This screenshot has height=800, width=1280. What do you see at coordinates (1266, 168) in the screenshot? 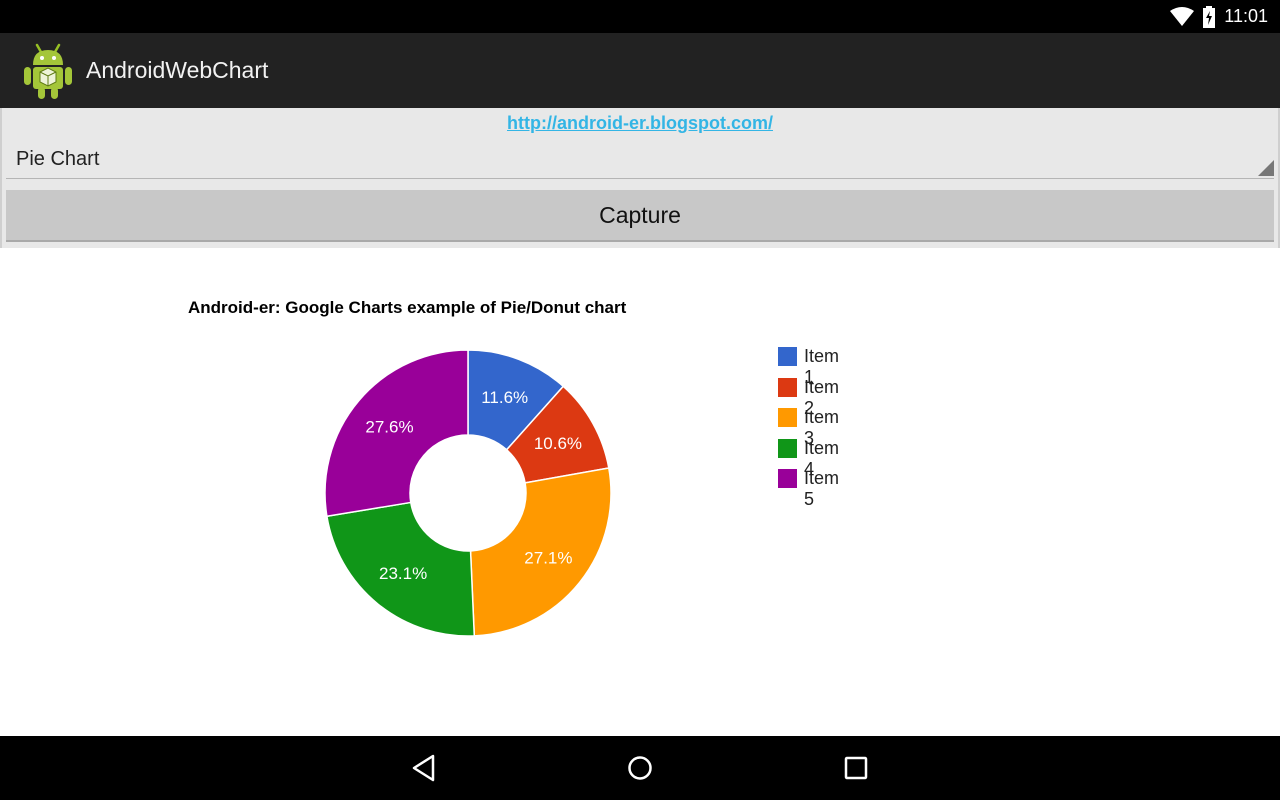
I see `dropdown-caret-icon` at bounding box center [1266, 168].